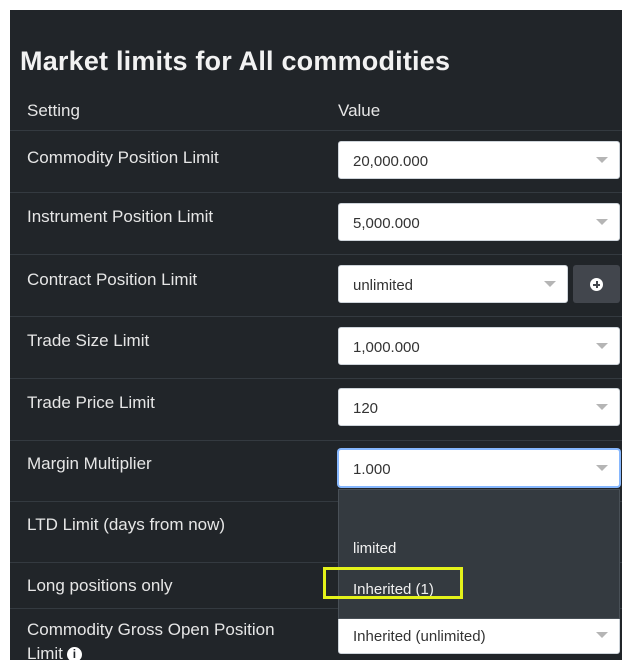 The width and height of the screenshot is (622, 660). I want to click on select-value: 1,000.000, so click(386, 347).